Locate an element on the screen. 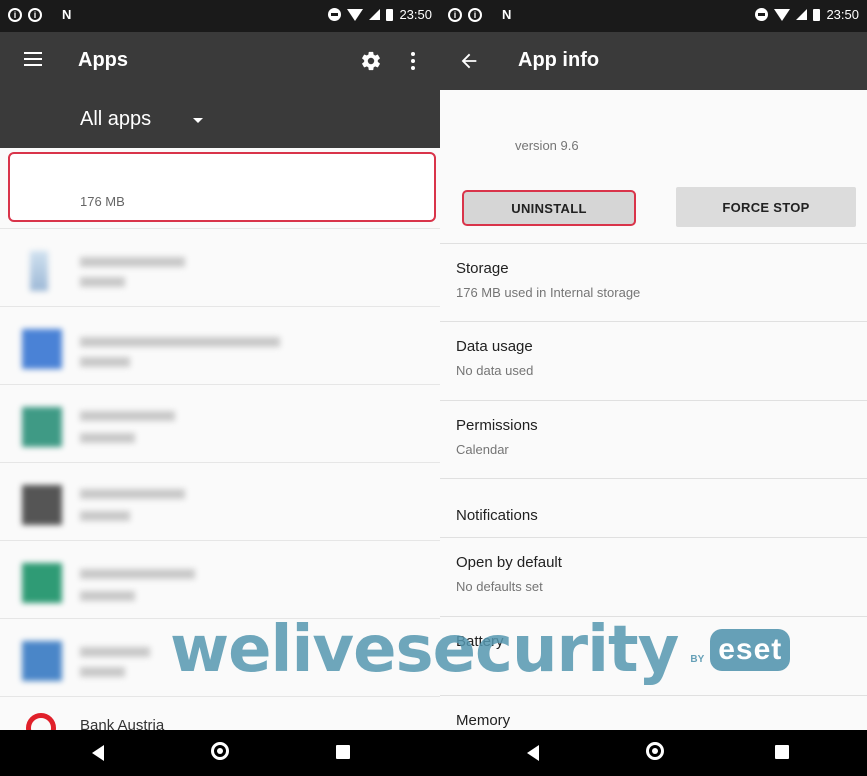  filter-label: All apps is located at coordinates (116, 119).